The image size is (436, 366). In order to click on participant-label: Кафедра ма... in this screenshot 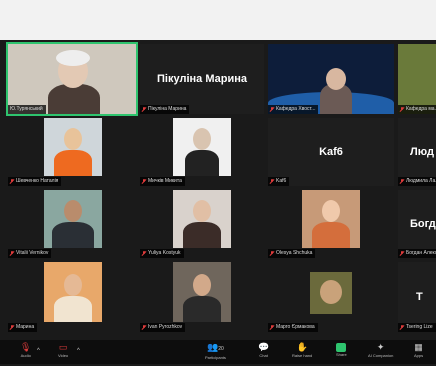, I will do `click(417, 109)`.